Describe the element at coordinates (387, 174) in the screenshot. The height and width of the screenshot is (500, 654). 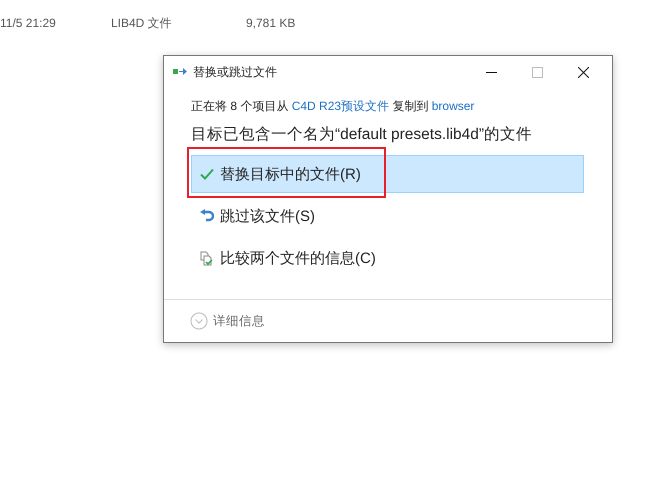
I see `option-button: 替换目标中的文件(R)` at that location.